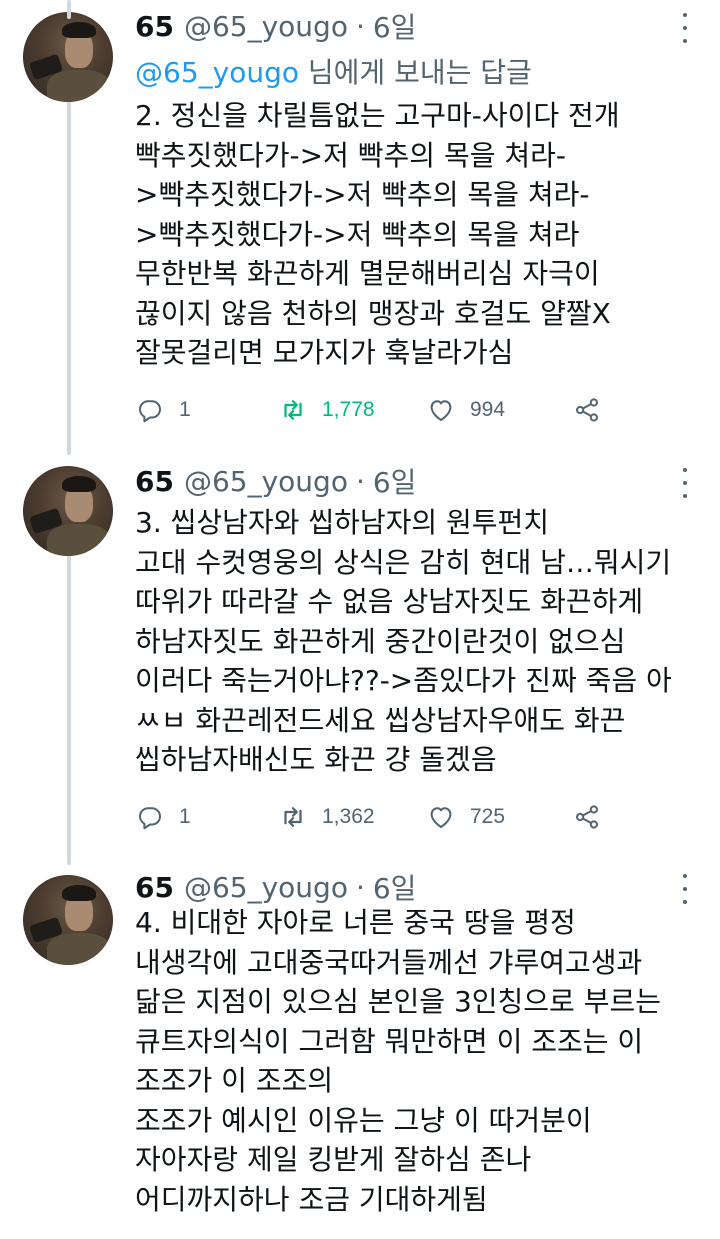 The width and height of the screenshot is (720, 1239). Describe the element at coordinates (348, 816) in the screenshot. I see `retweet-count: 1,362` at that location.